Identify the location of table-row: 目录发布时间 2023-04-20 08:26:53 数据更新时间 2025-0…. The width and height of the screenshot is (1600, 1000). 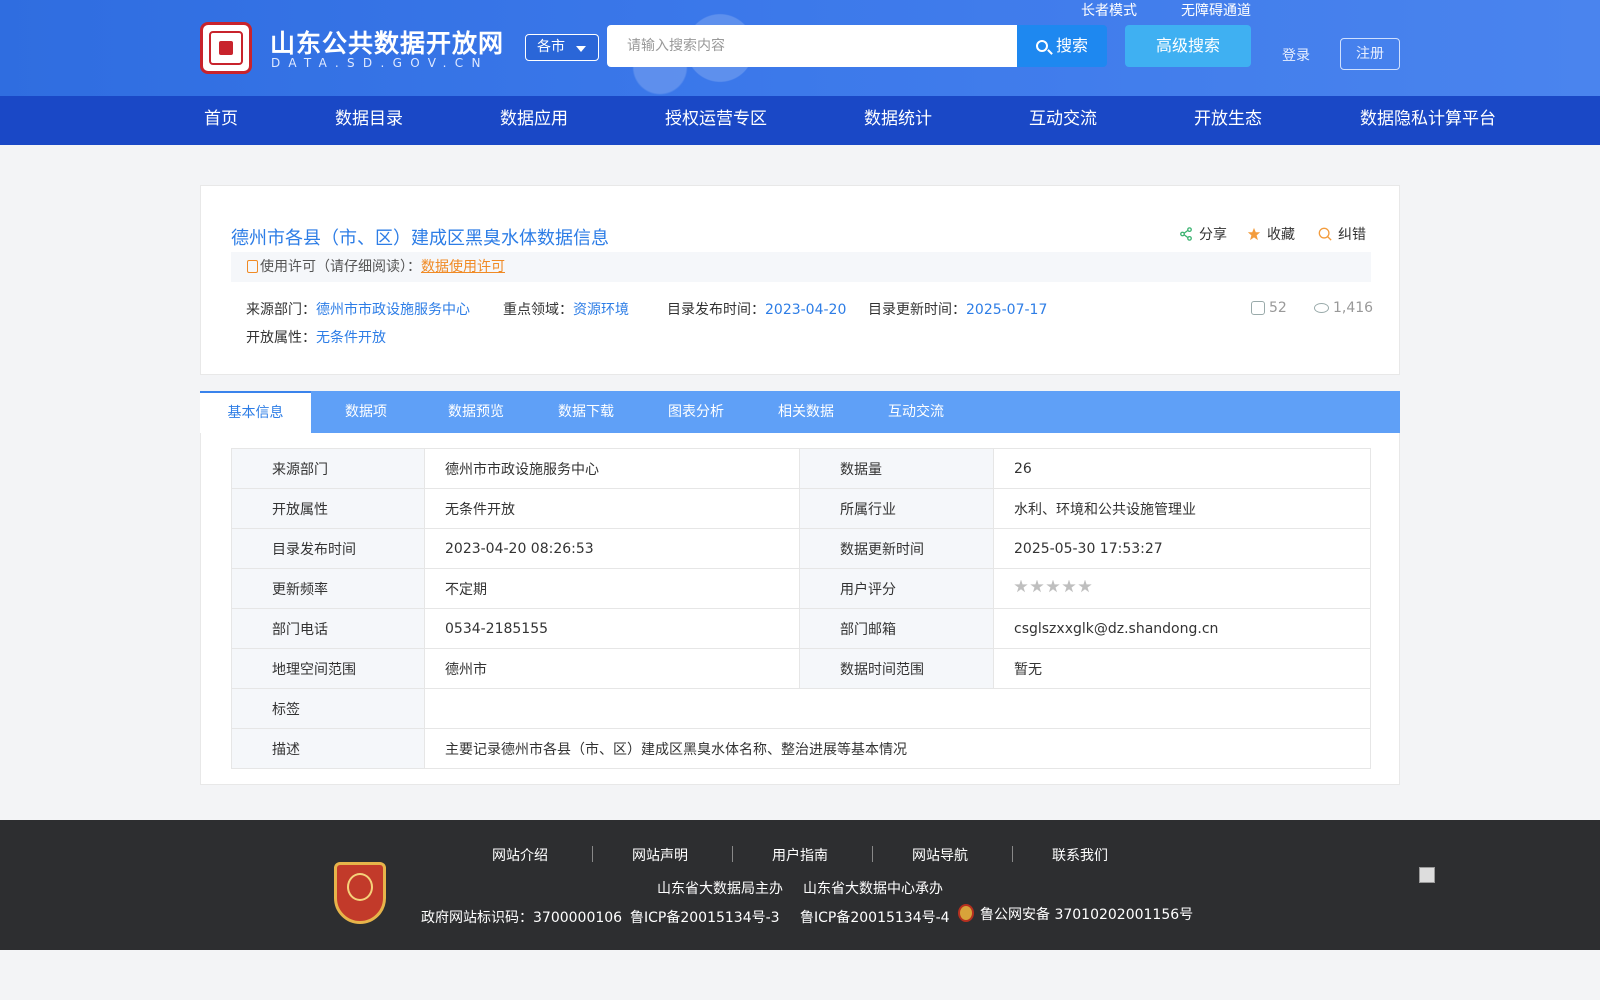
(801, 548).